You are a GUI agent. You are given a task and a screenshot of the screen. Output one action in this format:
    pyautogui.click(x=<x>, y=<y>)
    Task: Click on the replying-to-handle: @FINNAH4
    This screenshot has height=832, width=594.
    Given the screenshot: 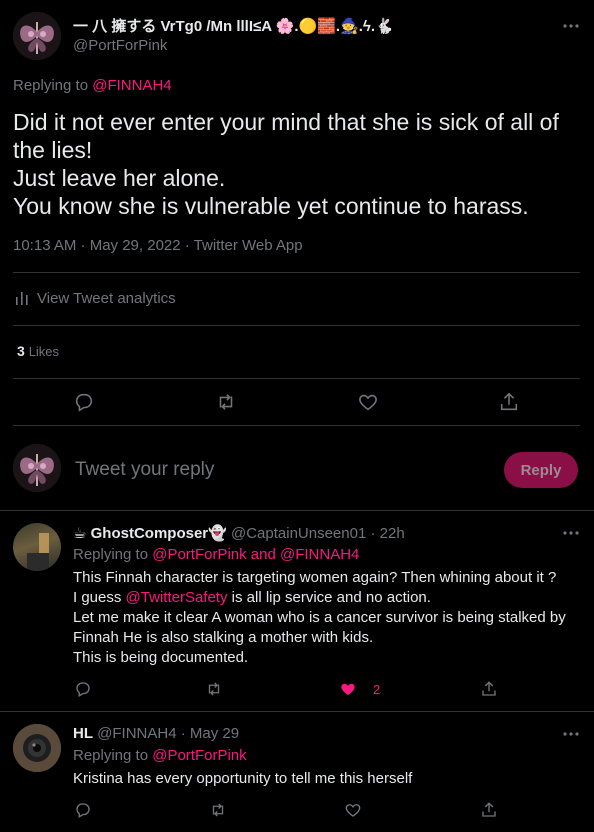 What is the action you would take?
    pyautogui.click(x=131, y=85)
    